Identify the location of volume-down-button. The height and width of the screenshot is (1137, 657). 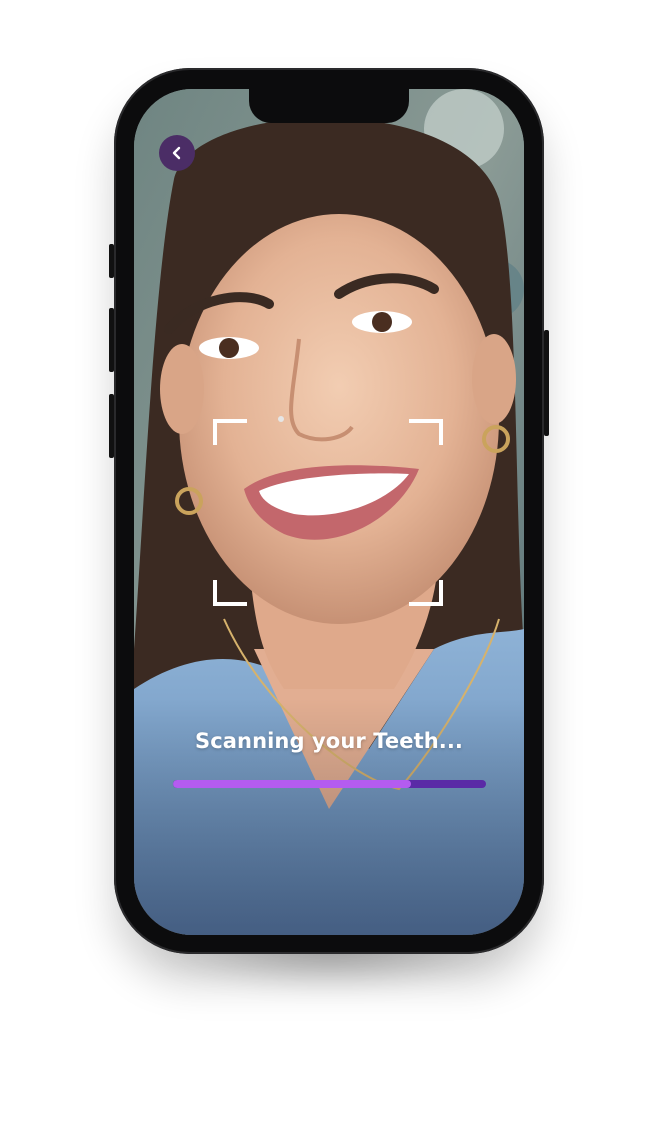
(111, 426).